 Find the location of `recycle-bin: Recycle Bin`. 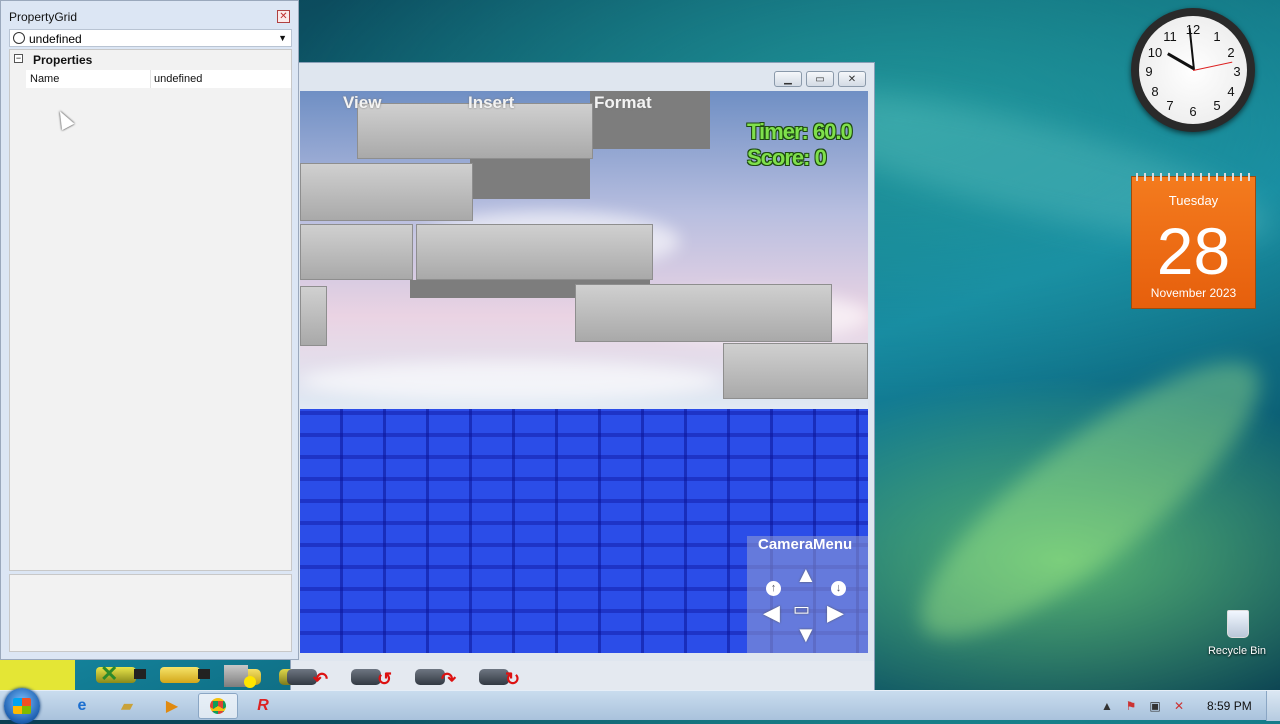

recycle-bin: Recycle Bin is located at coordinates (1237, 634).